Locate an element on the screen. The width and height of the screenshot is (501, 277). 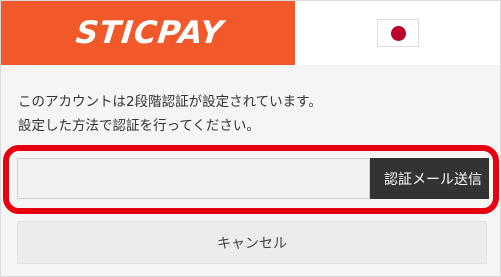
japan-flag-icon is located at coordinates (398, 33).